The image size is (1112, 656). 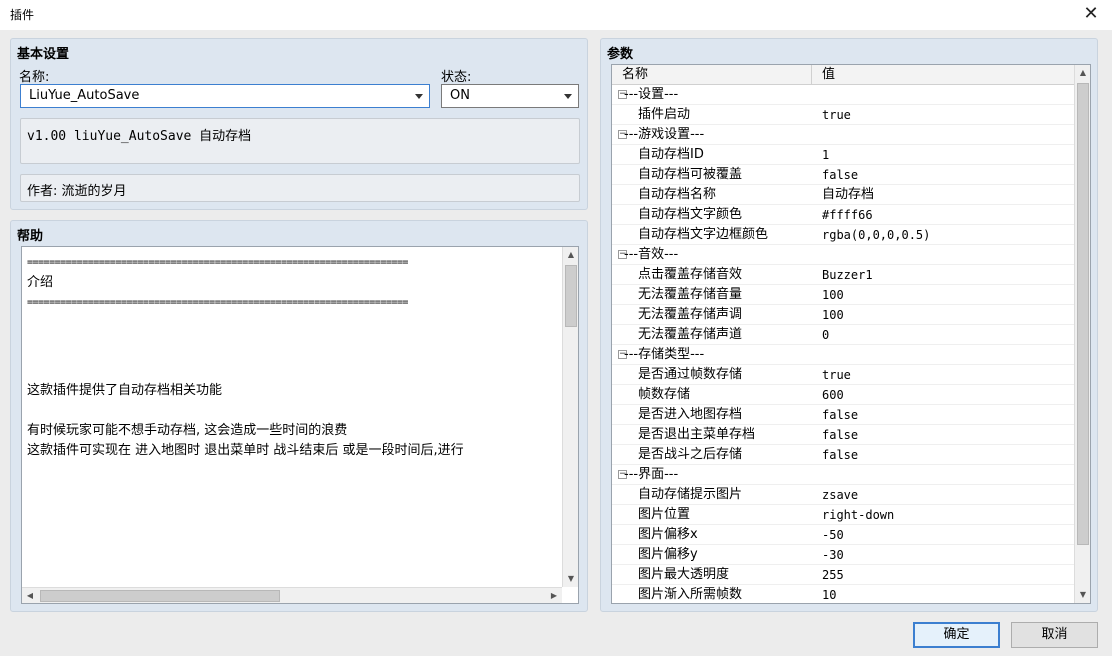 I want to click on parameter-value: 600, so click(x=833, y=395).